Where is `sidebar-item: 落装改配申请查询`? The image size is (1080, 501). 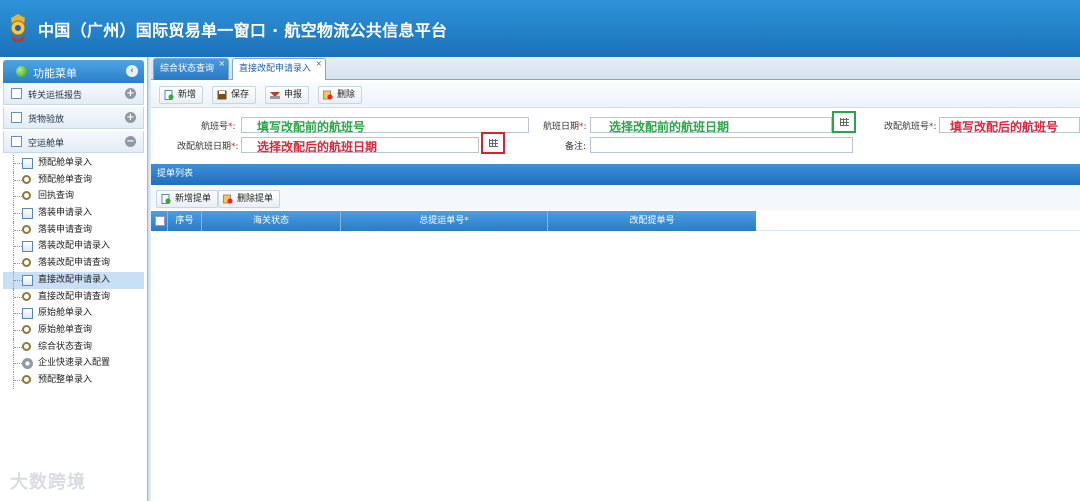 sidebar-item: 落装改配申请查询 is located at coordinates (73, 263).